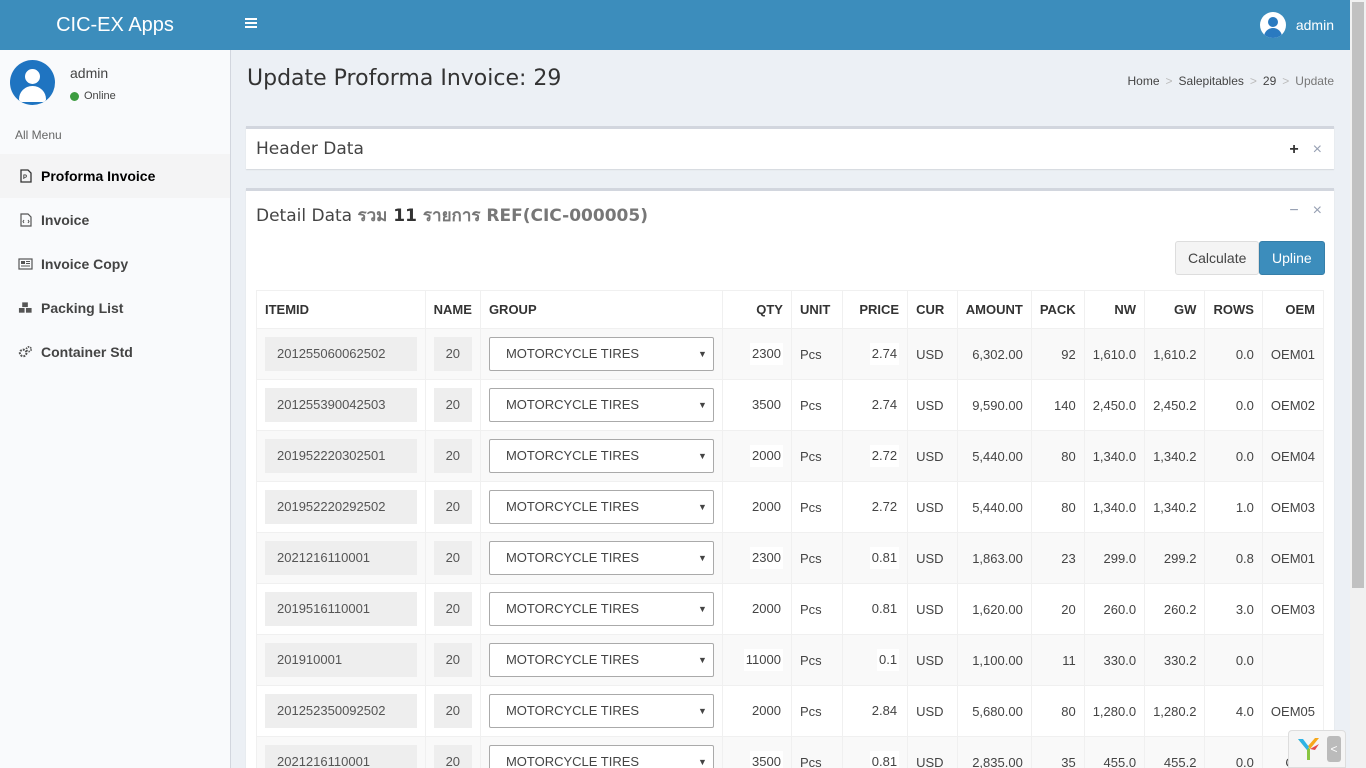  I want to click on app-logo: CIC-EX Apps, so click(115, 25).